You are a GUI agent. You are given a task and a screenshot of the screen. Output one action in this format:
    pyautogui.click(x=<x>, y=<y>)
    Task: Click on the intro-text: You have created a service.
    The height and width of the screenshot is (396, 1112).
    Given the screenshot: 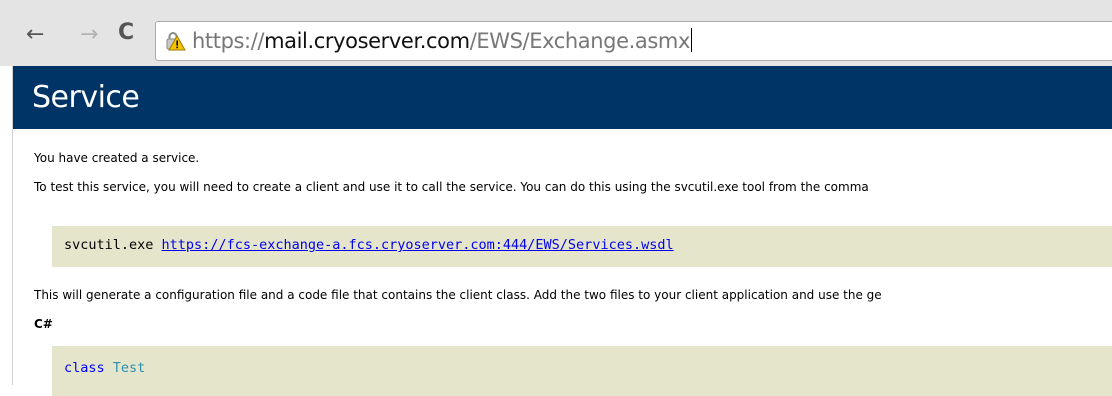 What is the action you would take?
    pyautogui.click(x=117, y=158)
    